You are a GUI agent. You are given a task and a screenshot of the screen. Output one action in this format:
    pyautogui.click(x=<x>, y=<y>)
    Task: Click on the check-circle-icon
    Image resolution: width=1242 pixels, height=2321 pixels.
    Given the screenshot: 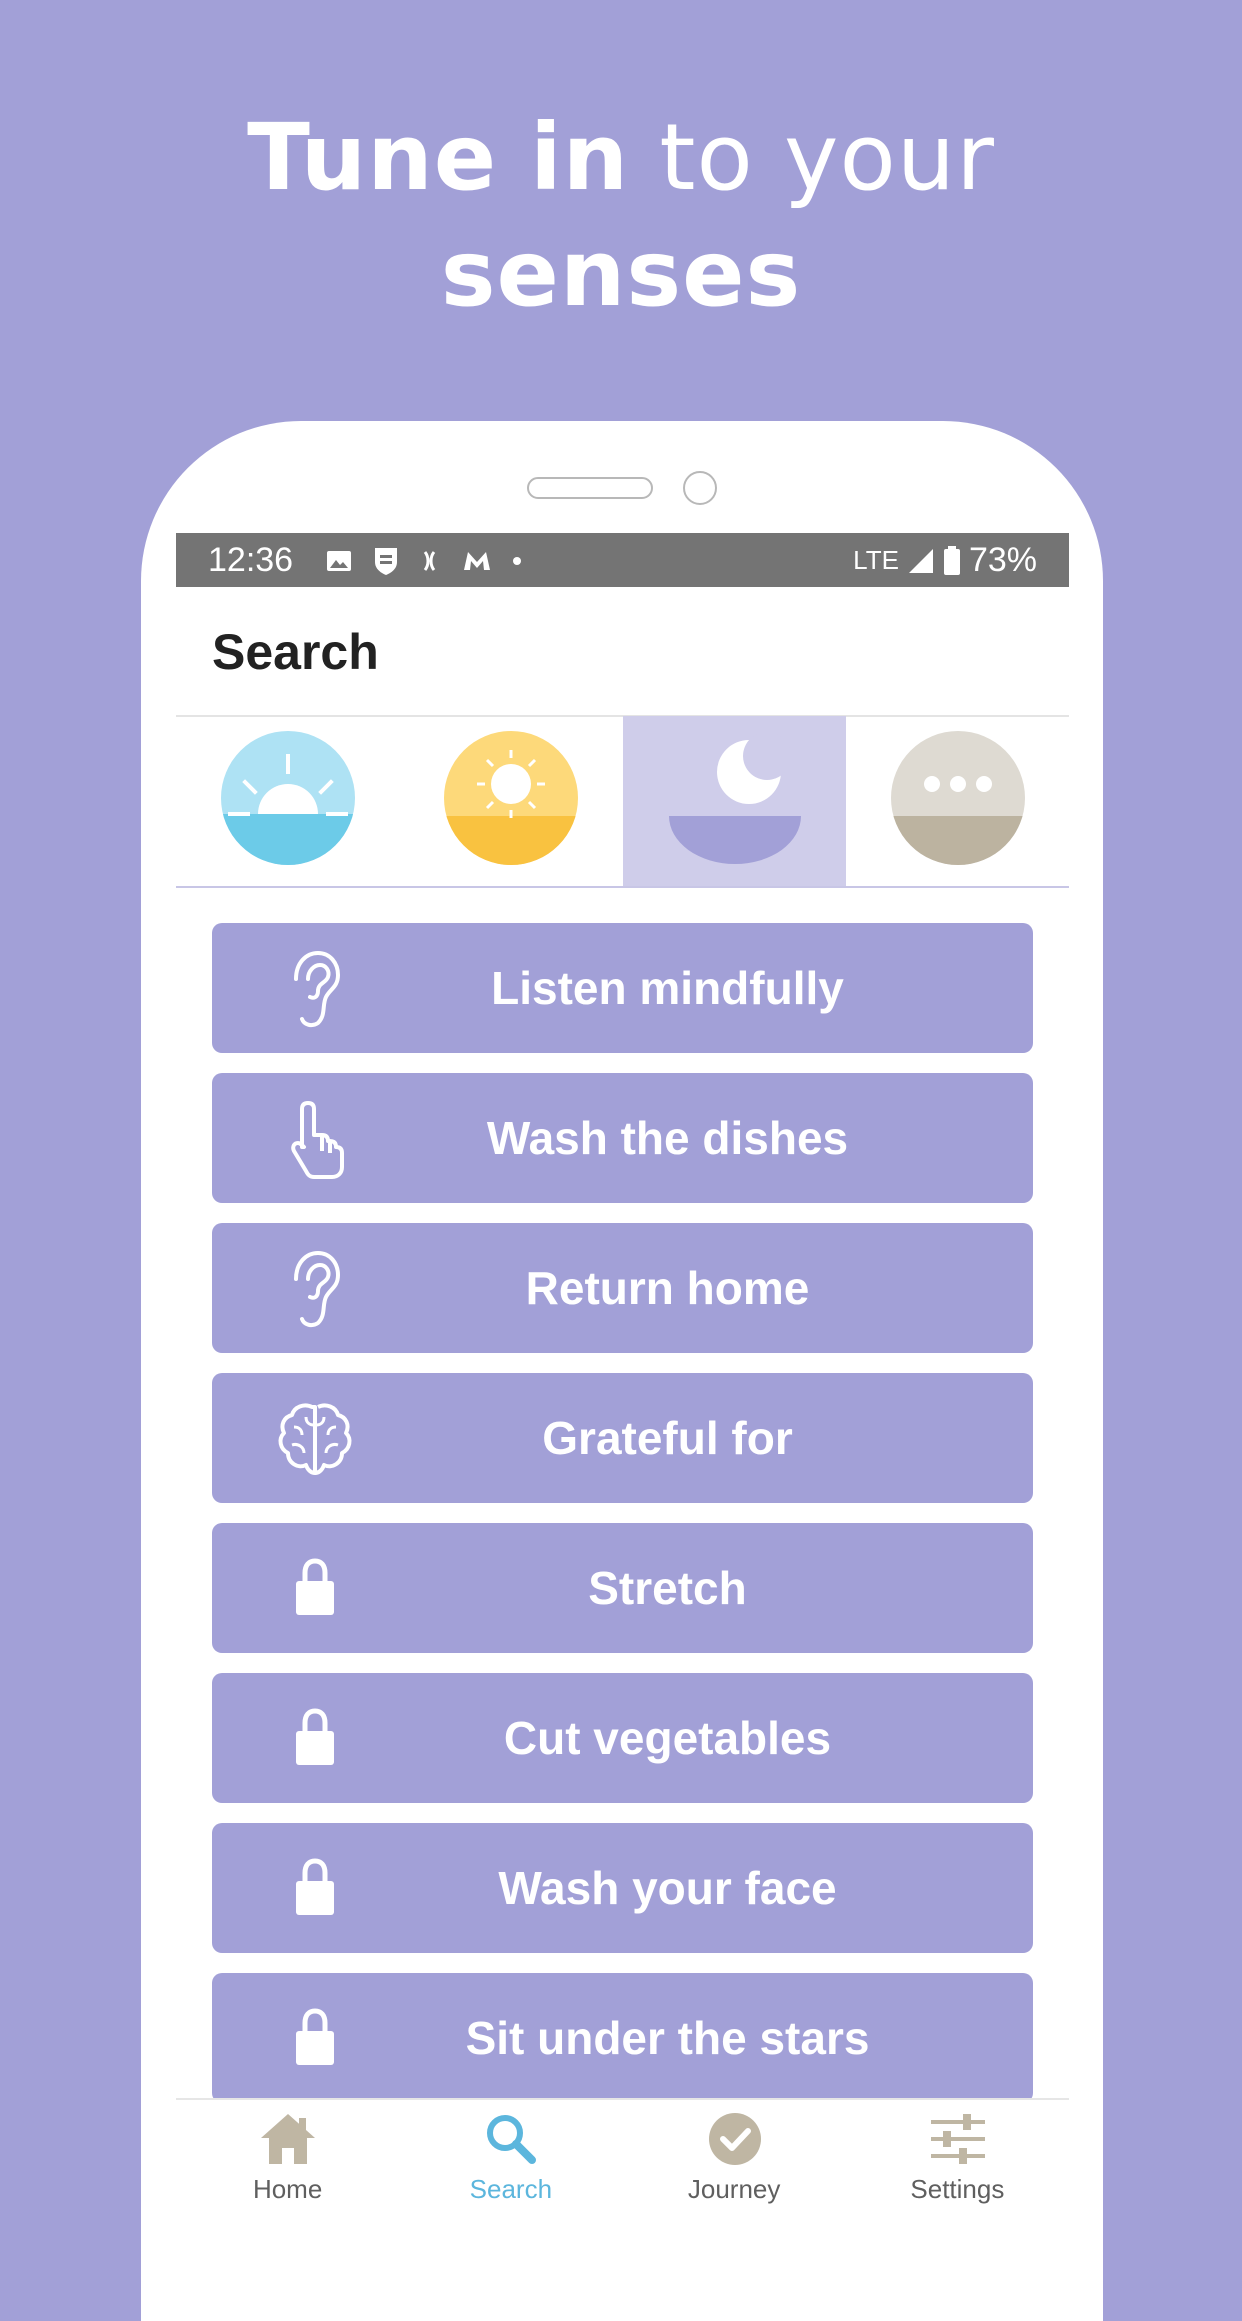 What is the action you would take?
    pyautogui.click(x=734, y=2139)
    